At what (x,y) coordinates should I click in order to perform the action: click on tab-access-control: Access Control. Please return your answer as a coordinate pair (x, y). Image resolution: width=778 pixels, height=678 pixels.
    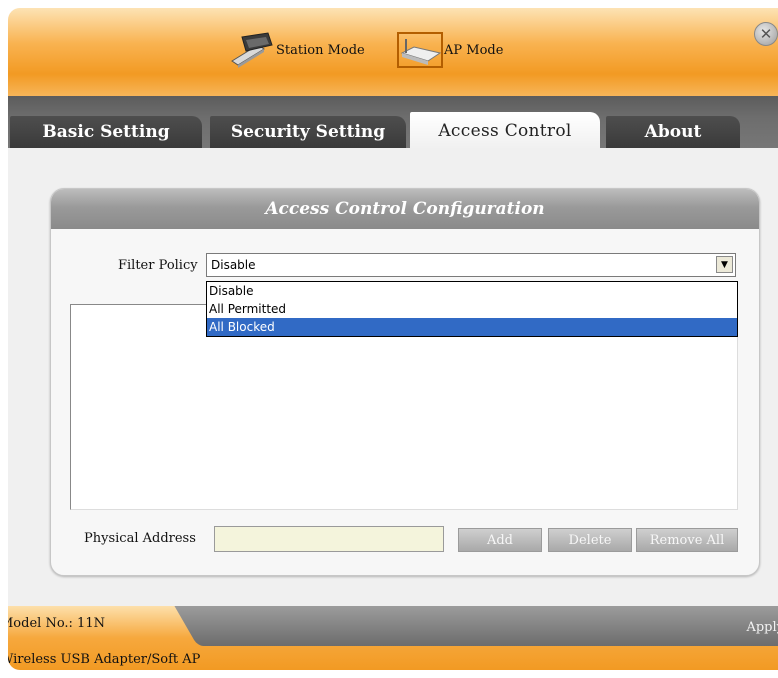
    Looking at the image, I should click on (505, 131).